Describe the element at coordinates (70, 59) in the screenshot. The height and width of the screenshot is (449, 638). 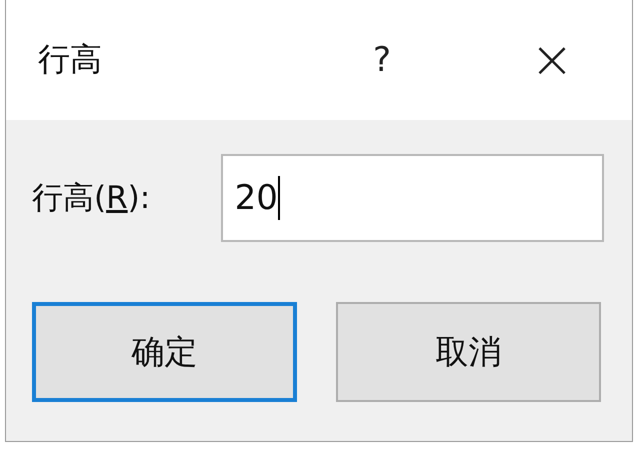
I see `window-title: 行高` at that location.